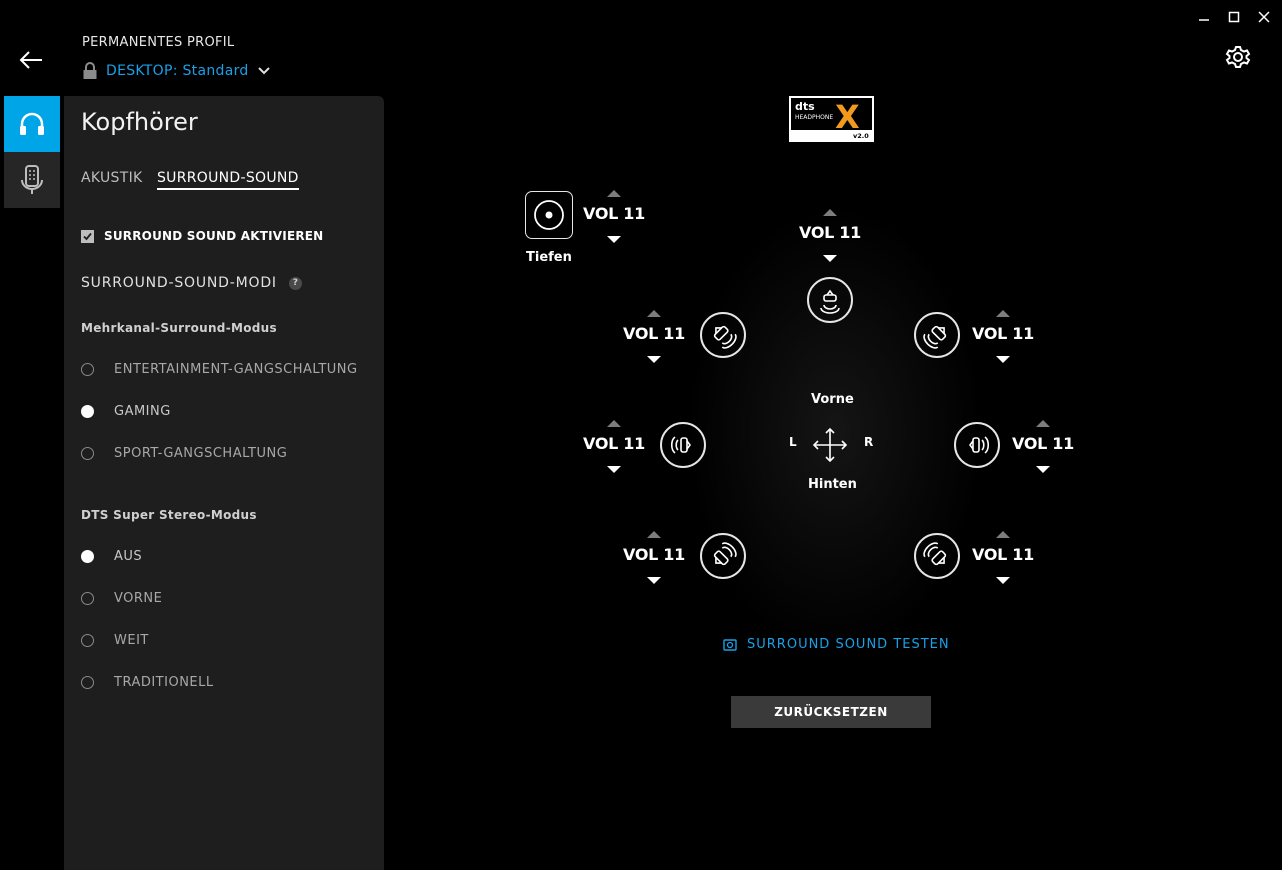 Image resolution: width=1282 pixels, height=870 pixels. Describe the element at coordinates (121, 598) in the screenshot. I see `radio-option-vorne: VORNE` at that location.